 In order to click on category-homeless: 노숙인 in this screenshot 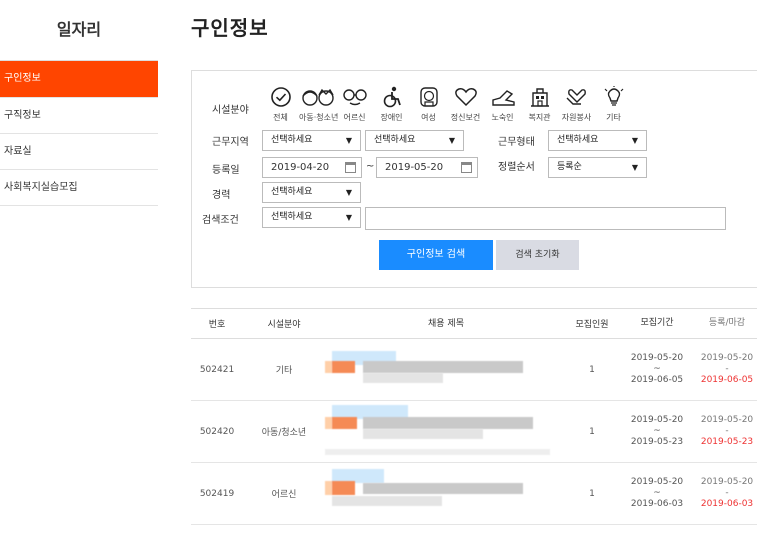, I will do `click(502, 104)`.